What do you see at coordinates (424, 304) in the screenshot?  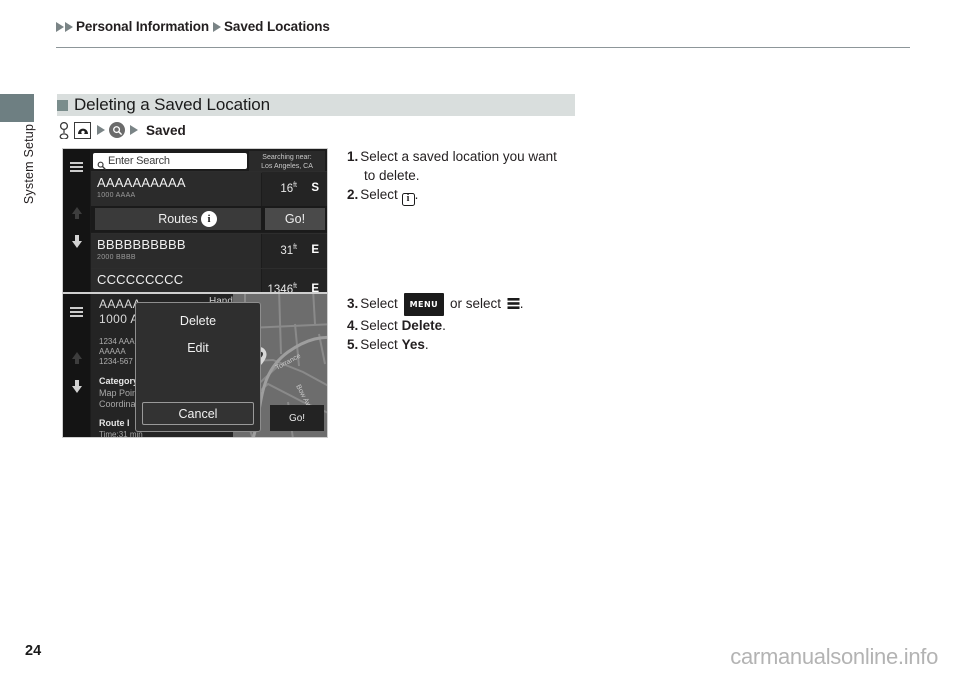 I see `menu-button-icon: MENU` at bounding box center [424, 304].